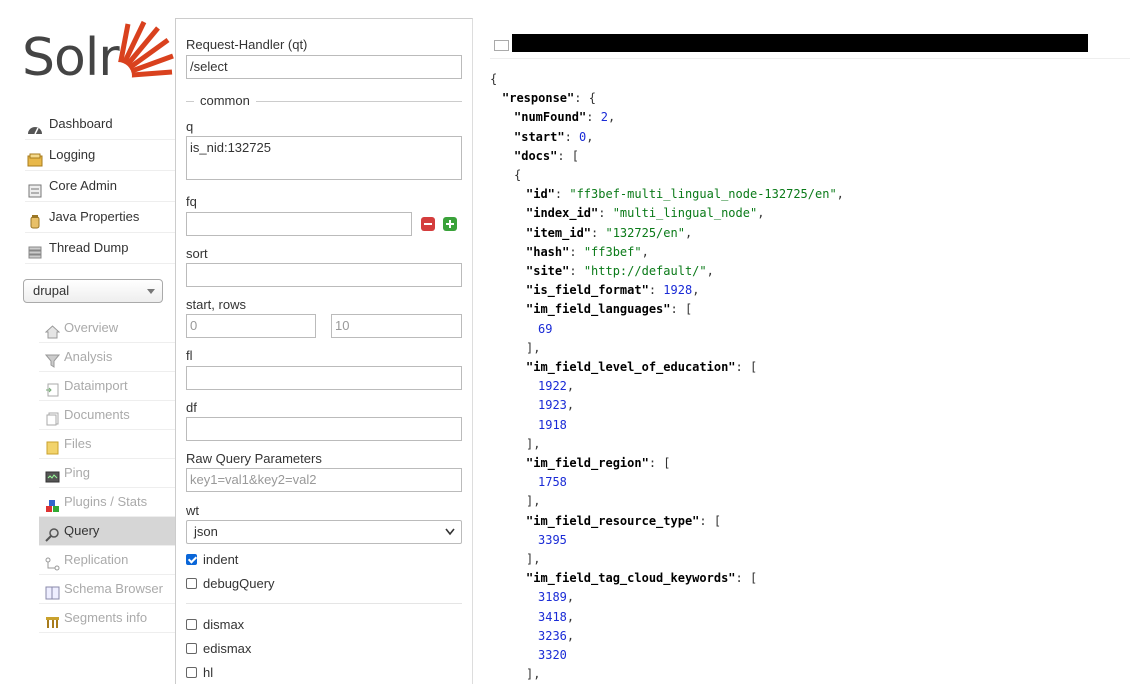 This screenshot has width=1130, height=684. Describe the element at coordinates (35, 188) in the screenshot. I see `core-admin-icon` at that location.